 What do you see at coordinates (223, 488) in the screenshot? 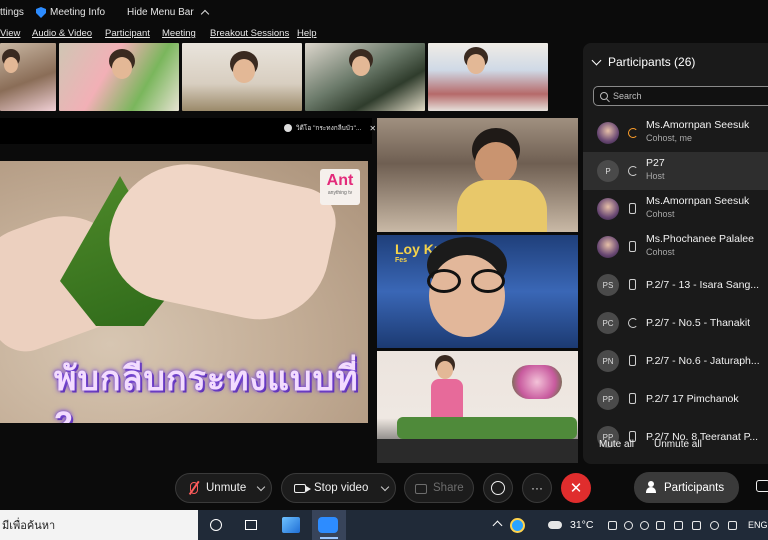
I see `unmute-button: Unmute` at bounding box center [223, 488].